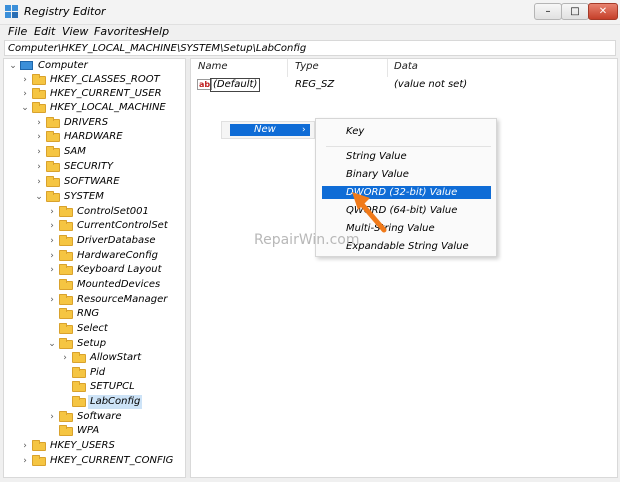  I want to click on submenu-separator, so click(408, 146).